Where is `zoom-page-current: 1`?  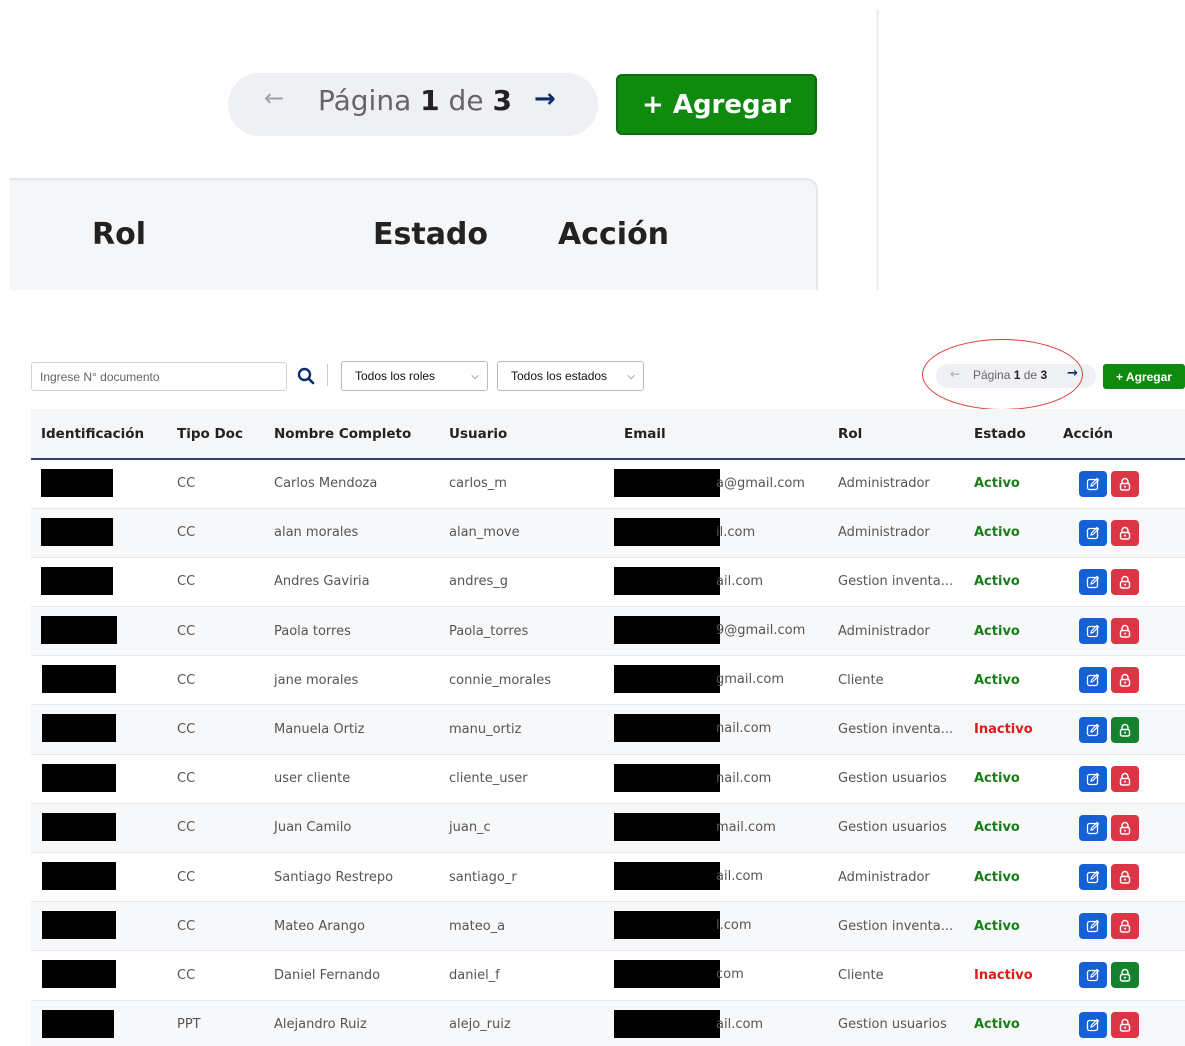 zoom-page-current: 1 is located at coordinates (430, 100).